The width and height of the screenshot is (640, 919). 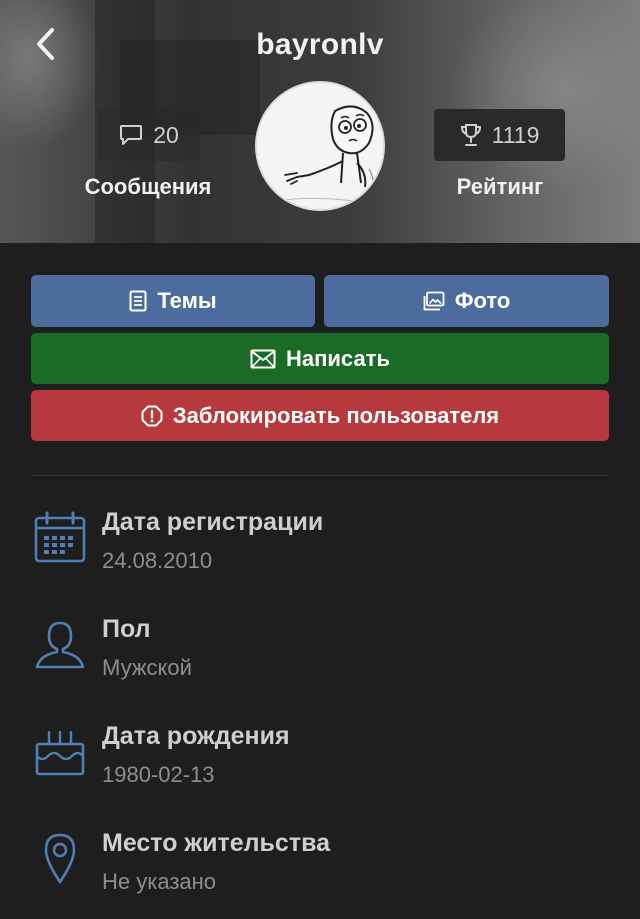 I want to click on divider, so click(x=320, y=475).